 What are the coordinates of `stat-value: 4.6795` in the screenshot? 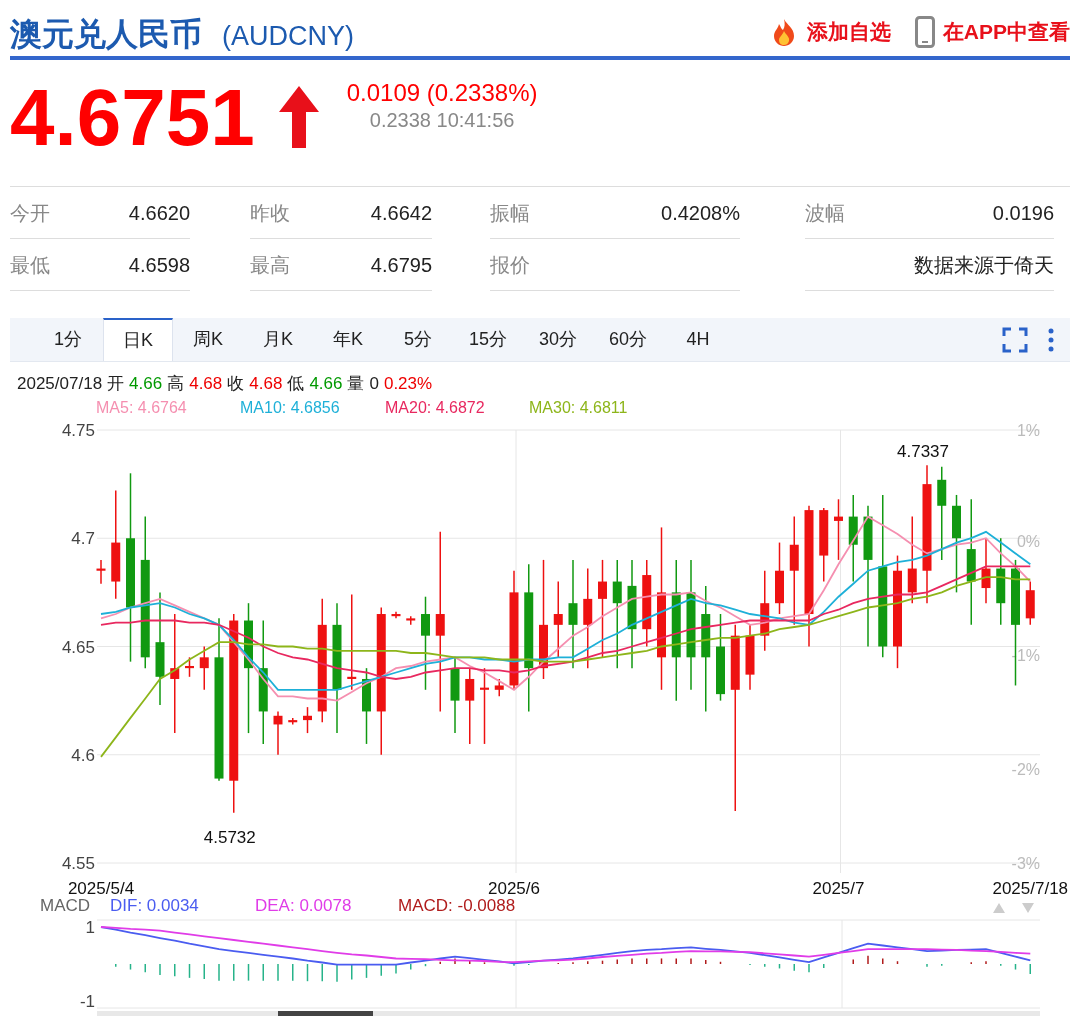 It's located at (401, 265).